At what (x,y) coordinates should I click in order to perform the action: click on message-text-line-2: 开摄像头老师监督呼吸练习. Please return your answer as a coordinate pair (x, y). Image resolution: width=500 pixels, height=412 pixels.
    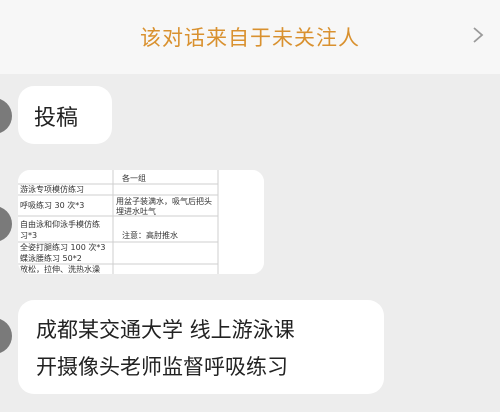
    Looking at the image, I should click on (162, 367).